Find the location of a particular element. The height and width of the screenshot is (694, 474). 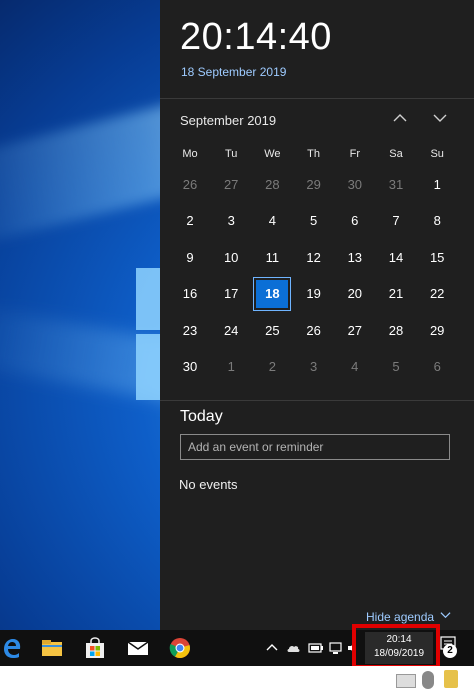

calendar-day: 9 is located at coordinates (190, 258).